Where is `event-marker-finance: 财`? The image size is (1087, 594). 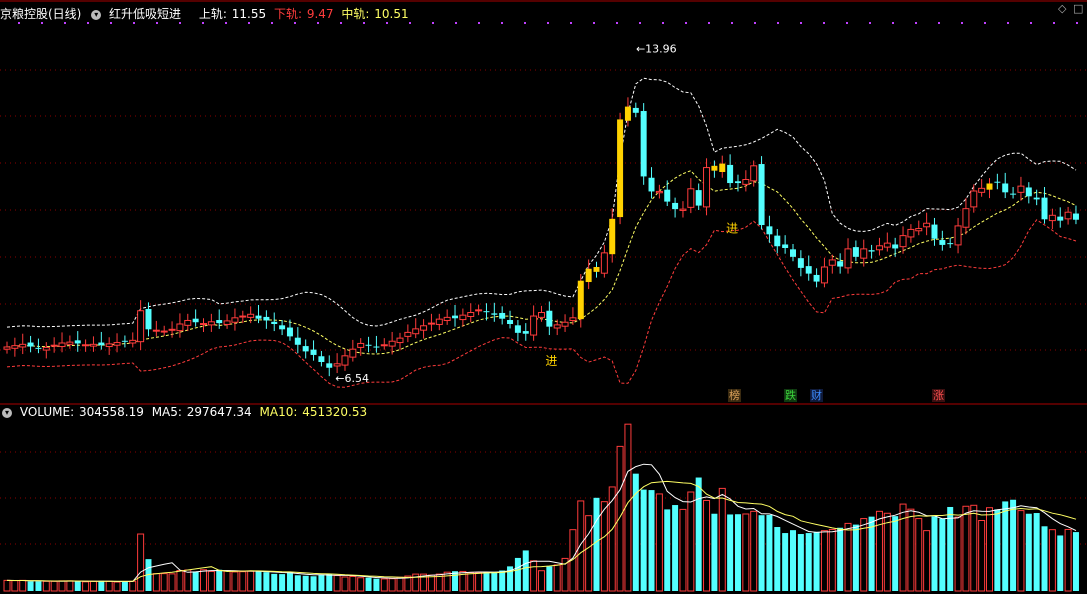
event-marker-finance: 财 is located at coordinates (816, 395).